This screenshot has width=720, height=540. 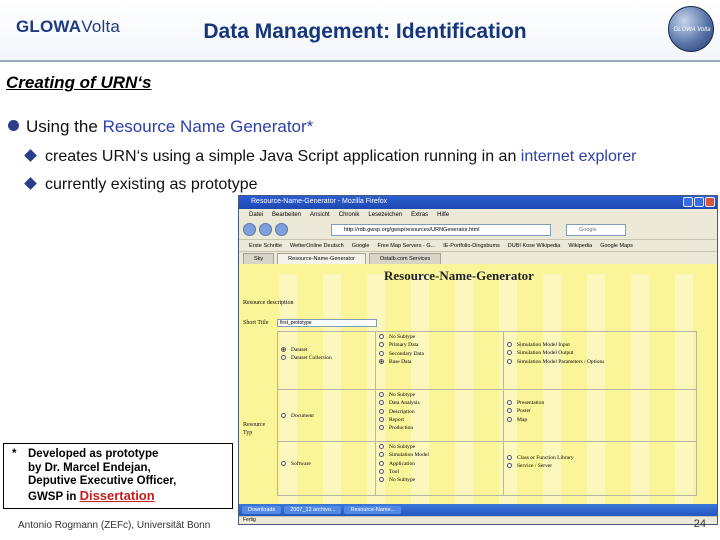 I want to click on option-label: Production, so click(x=401, y=428).